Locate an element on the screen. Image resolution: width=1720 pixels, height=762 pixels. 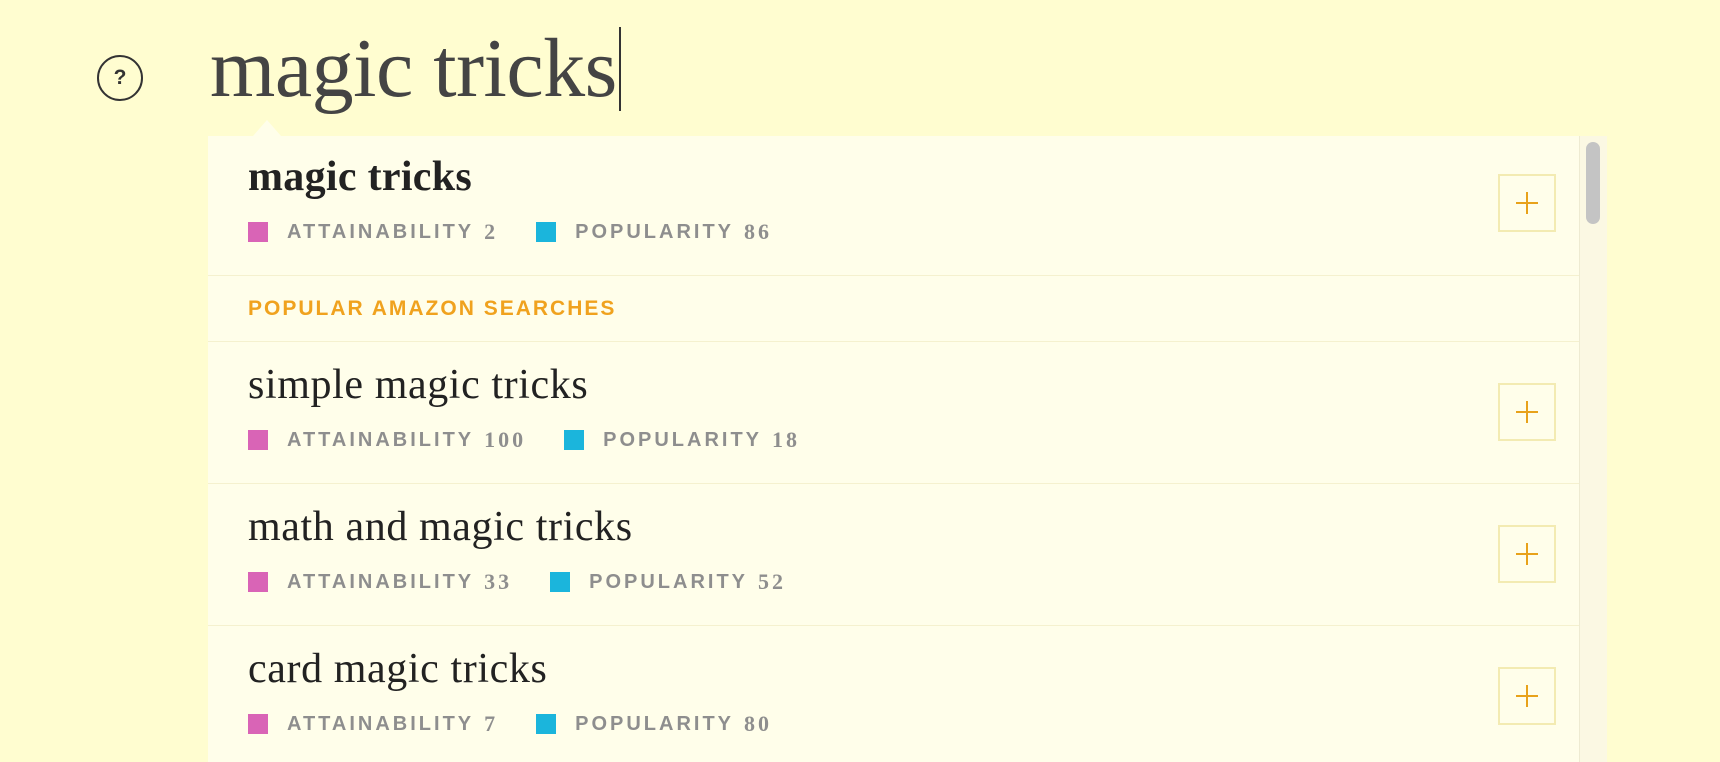
section-header: POPULAR AMAZON SEARCHES is located at coordinates (893, 309).